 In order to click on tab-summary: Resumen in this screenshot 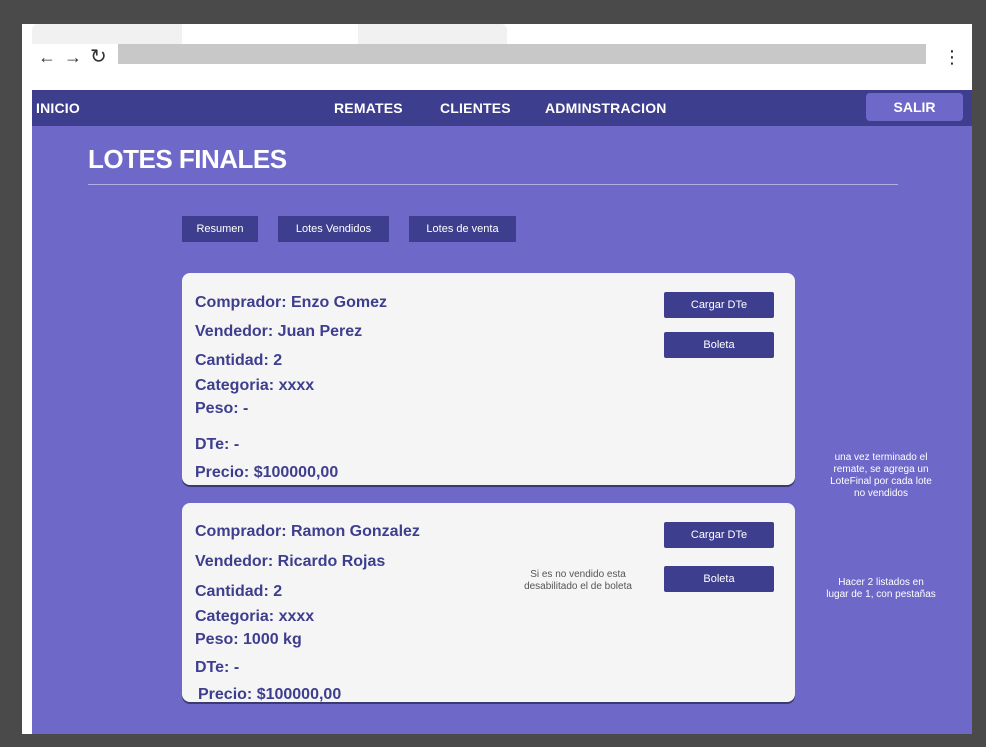, I will do `click(220, 229)`.